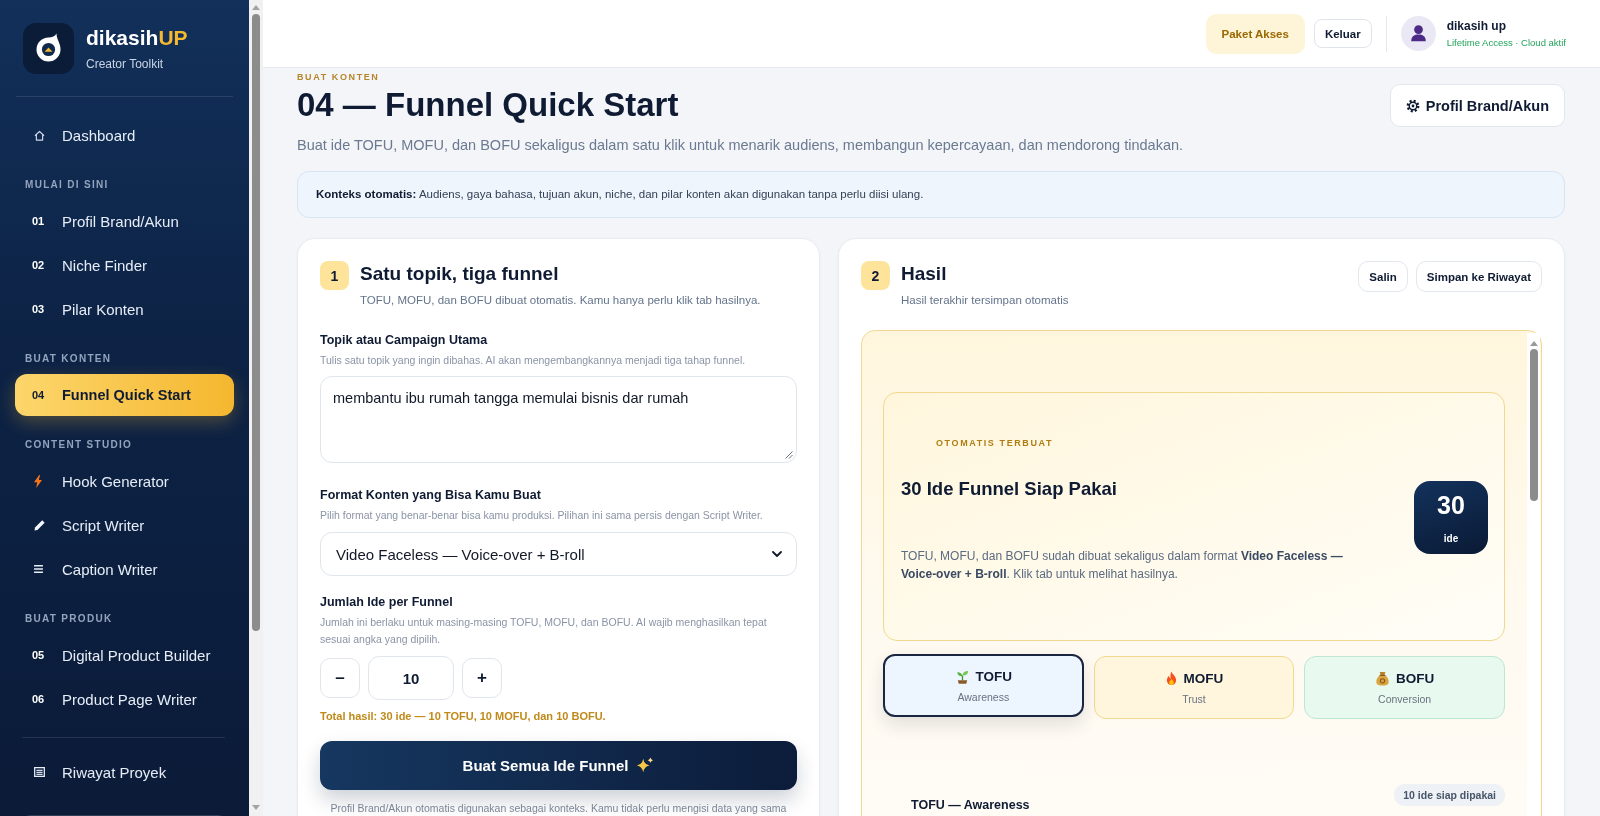 The height and width of the screenshot is (816, 1600). Describe the element at coordinates (1342, 33) in the screenshot. I see `header-button: Keluar` at that location.